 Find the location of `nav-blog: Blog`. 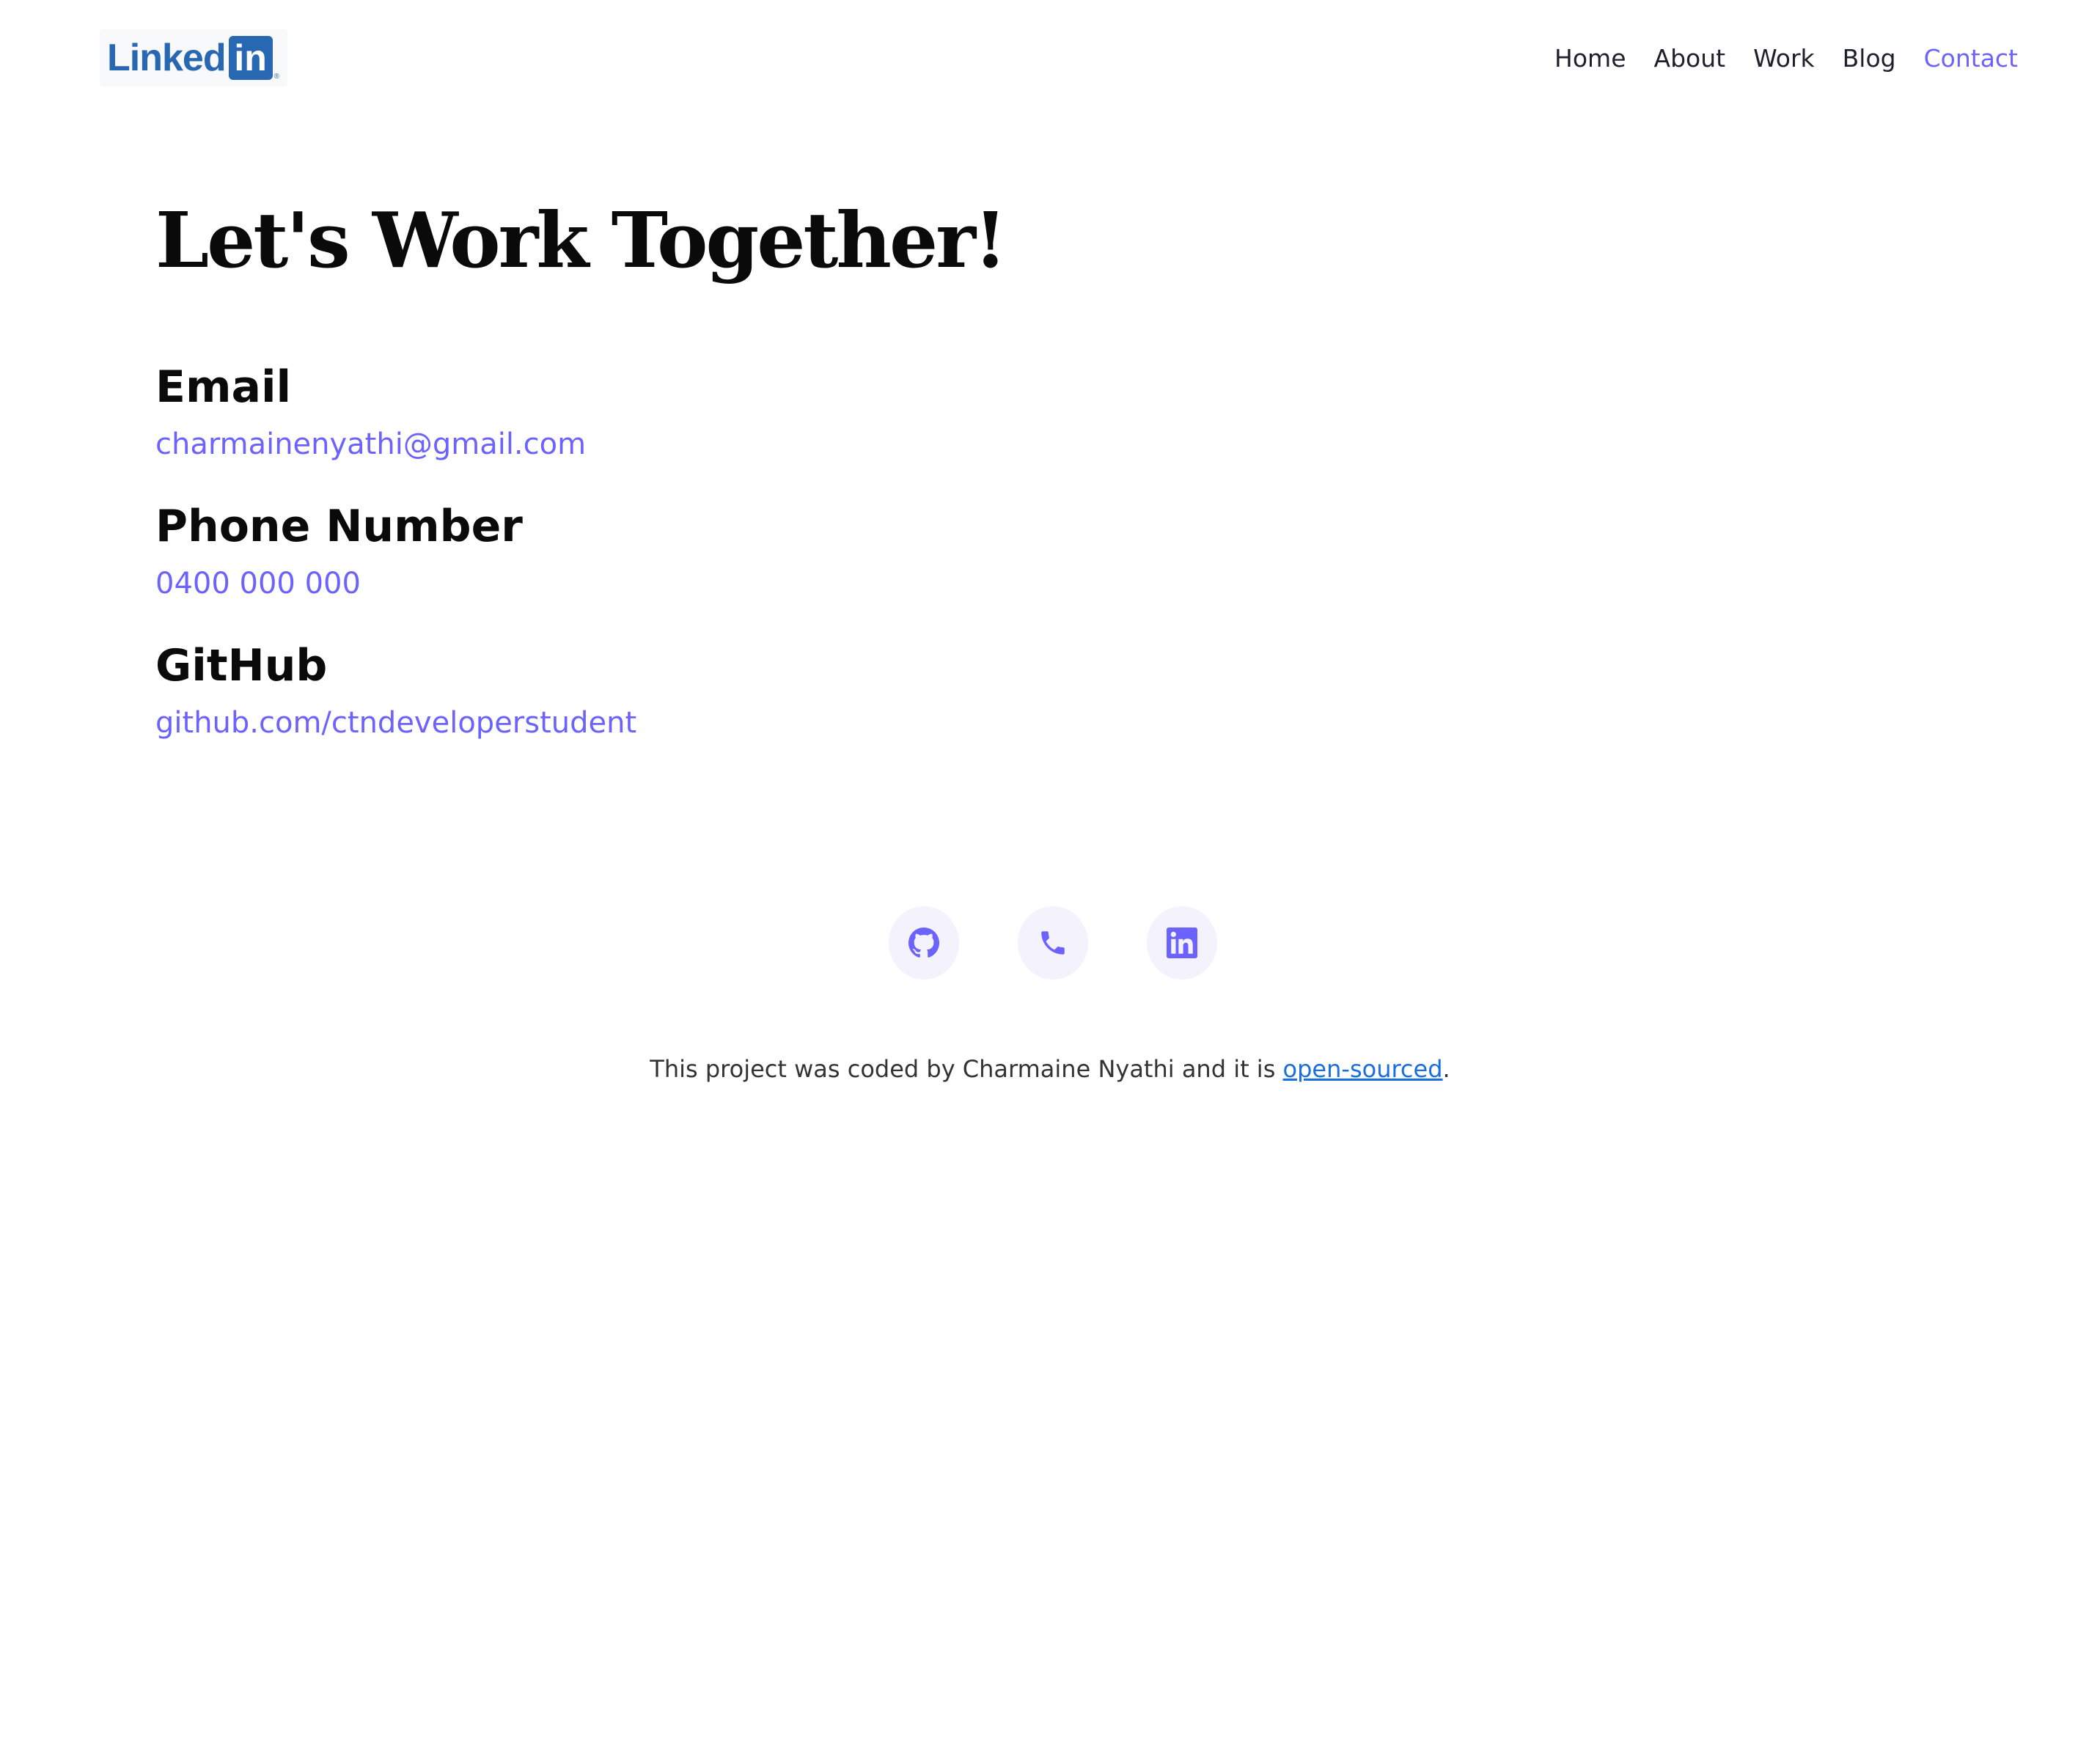

nav-blog: Blog is located at coordinates (1869, 58).